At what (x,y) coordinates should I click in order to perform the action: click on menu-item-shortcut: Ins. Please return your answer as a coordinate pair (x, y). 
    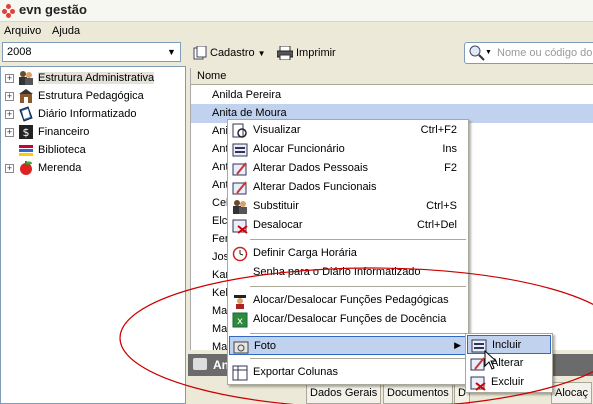
    Looking at the image, I should click on (449, 149).